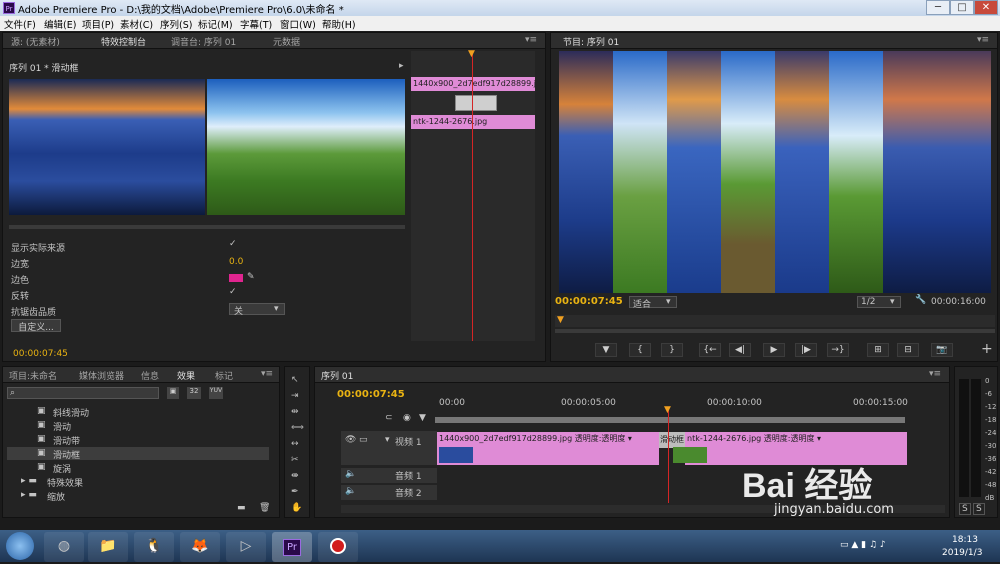  What do you see at coordinates (224, 375) in the screenshot?
I see `tab-markers: 标记` at bounding box center [224, 375].